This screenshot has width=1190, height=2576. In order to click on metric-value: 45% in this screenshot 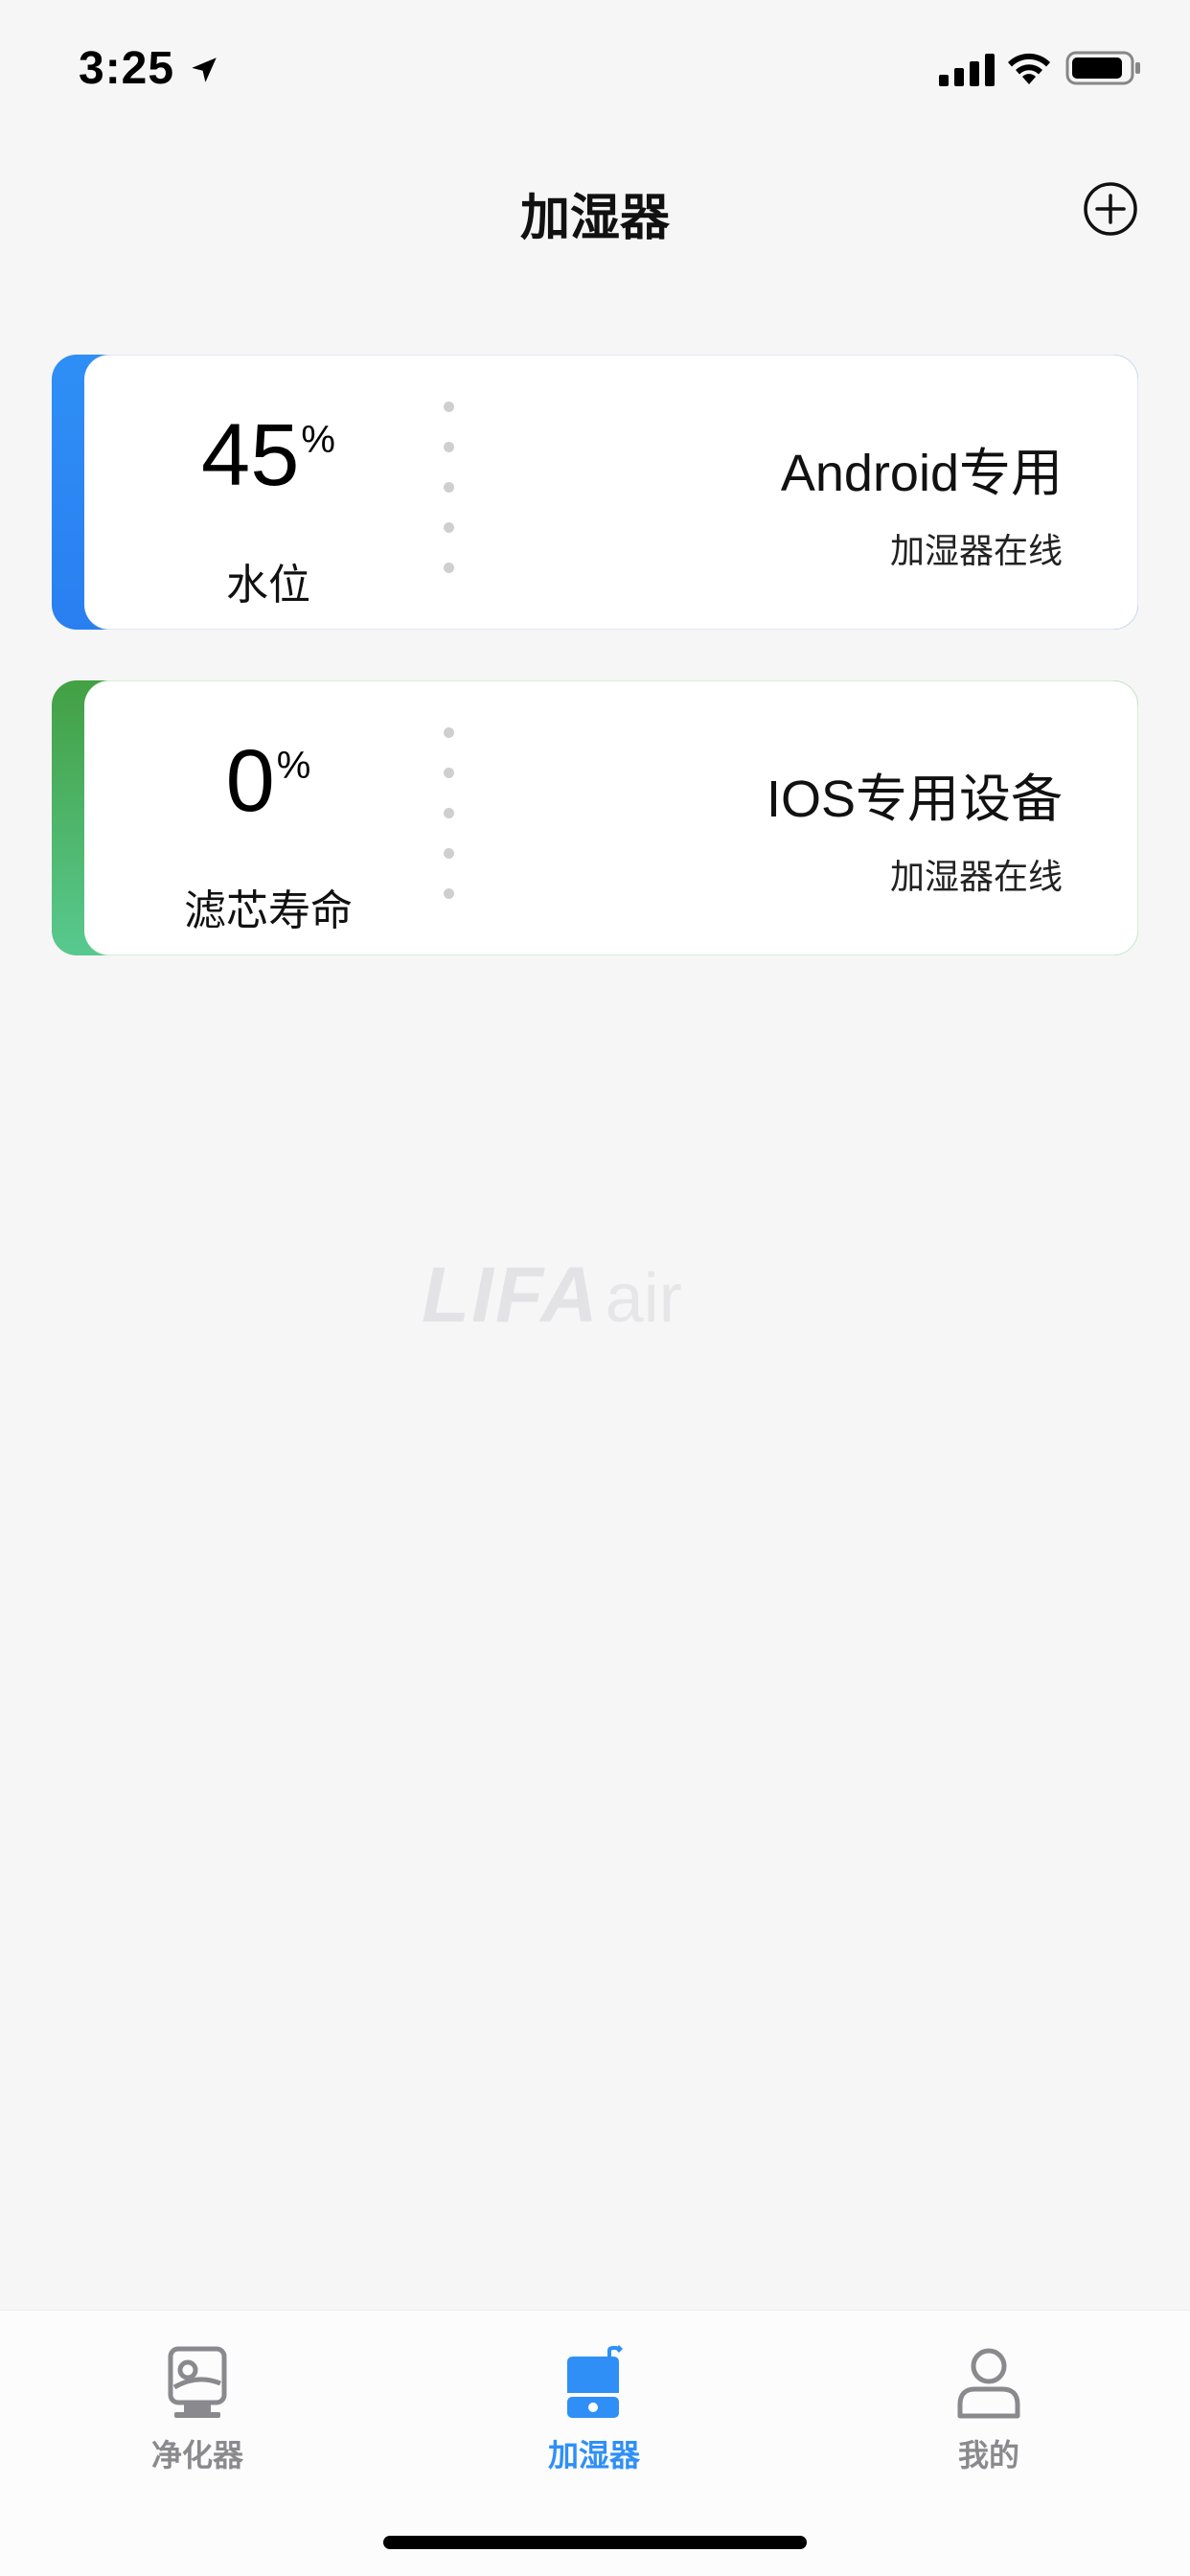, I will do `click(269, 455)`.